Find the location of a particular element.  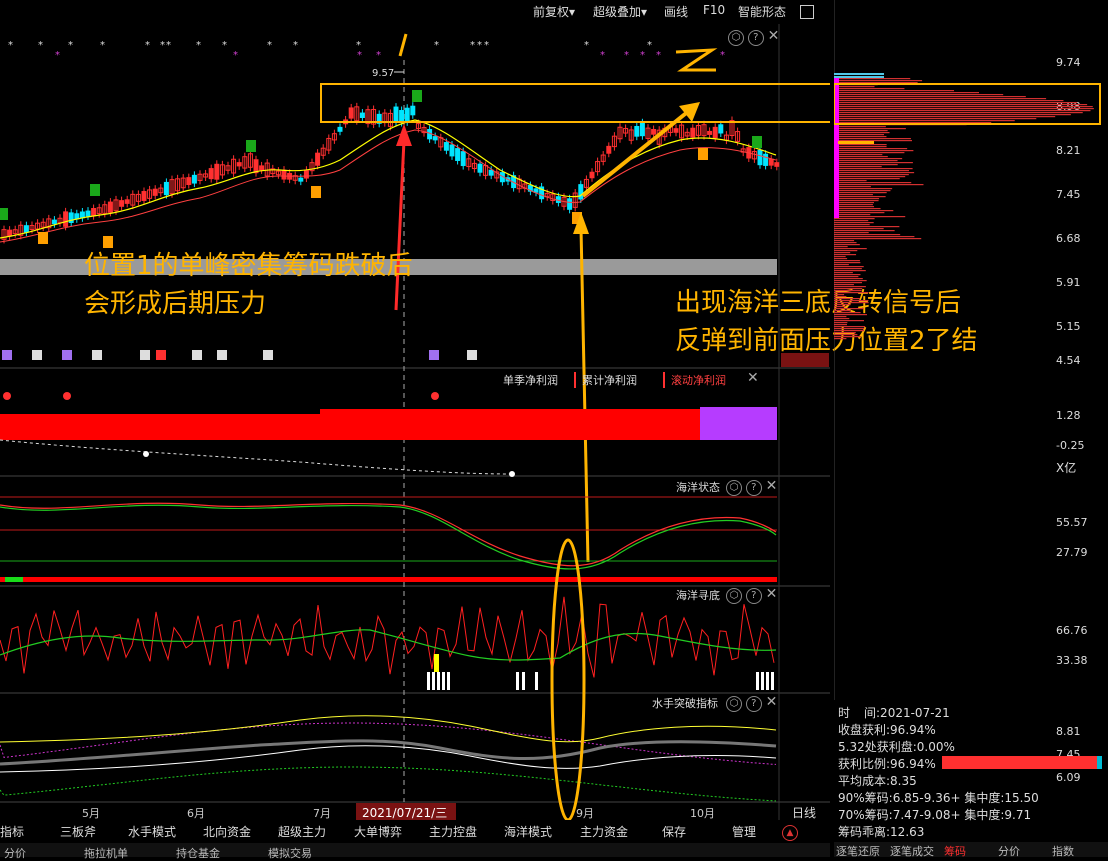

chip-time: 时间:2021-07-21 is located at coordinates (894, 712).